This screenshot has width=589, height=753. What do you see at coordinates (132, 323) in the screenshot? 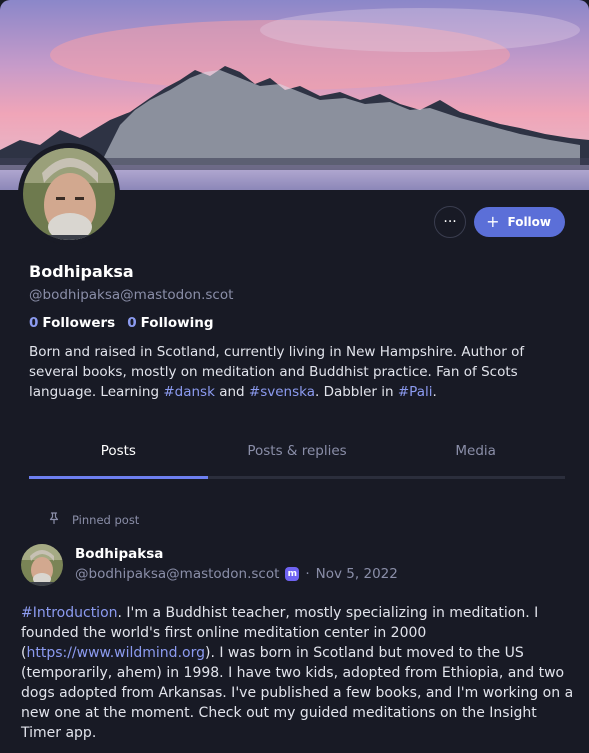
I see `following-count: 0` at bounding box center [132, 323].